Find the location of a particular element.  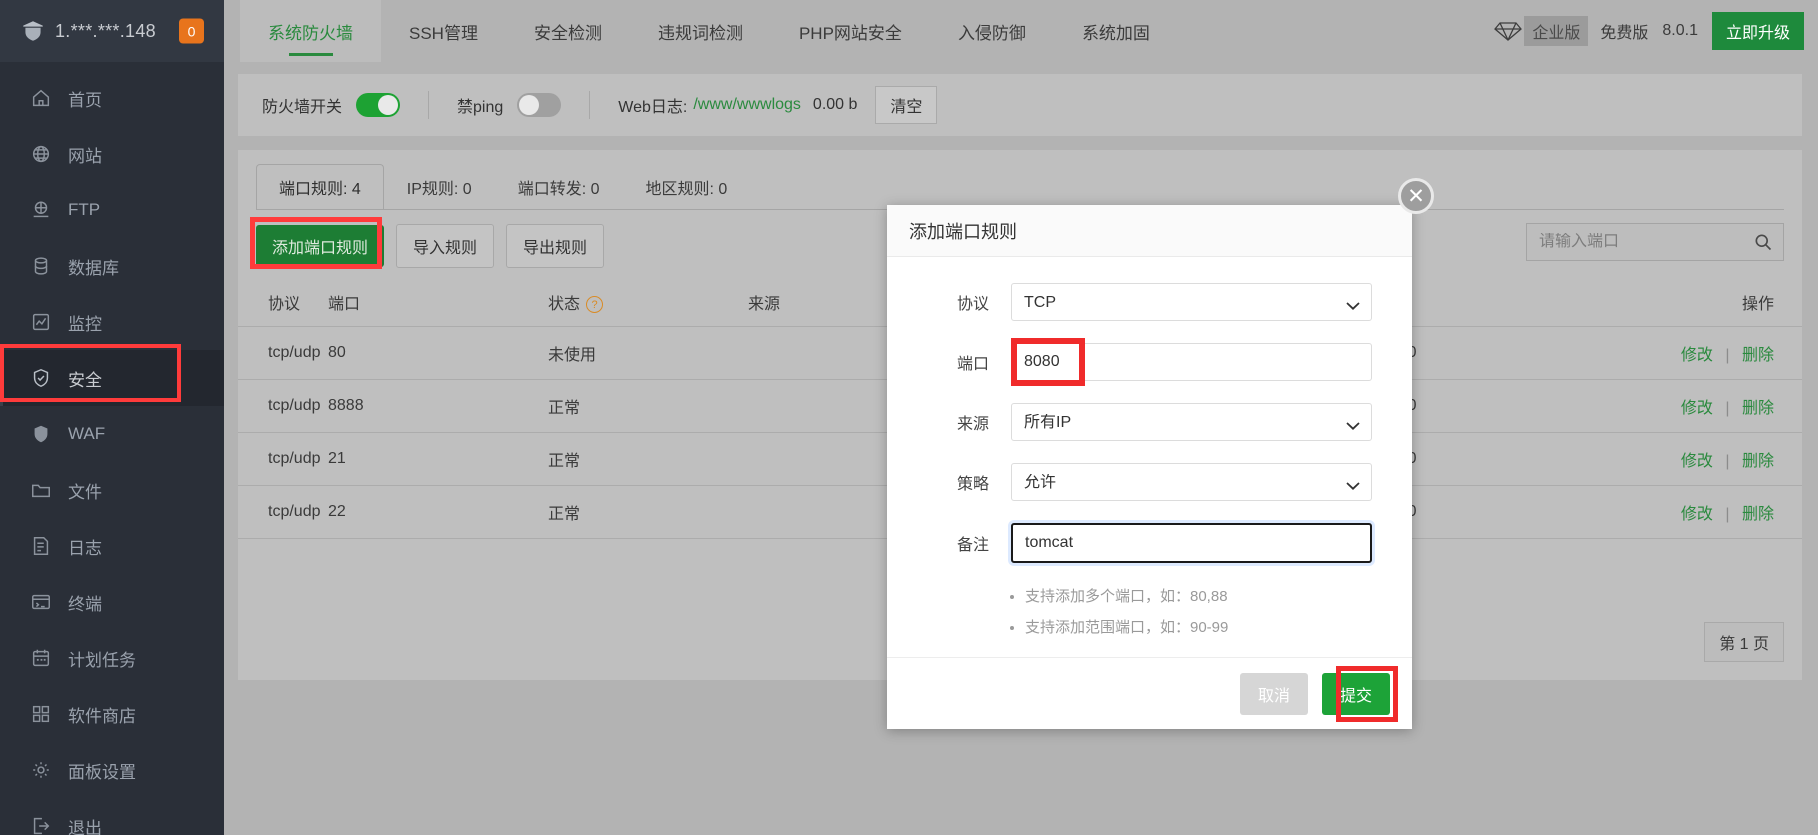

search-icon is located at coordinates (1763, 242).